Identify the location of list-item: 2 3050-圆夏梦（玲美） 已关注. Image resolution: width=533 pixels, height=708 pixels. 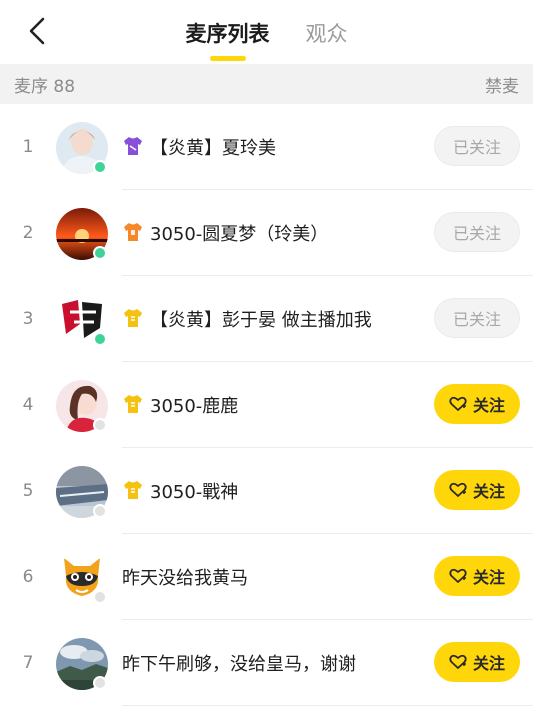
(266, 233).